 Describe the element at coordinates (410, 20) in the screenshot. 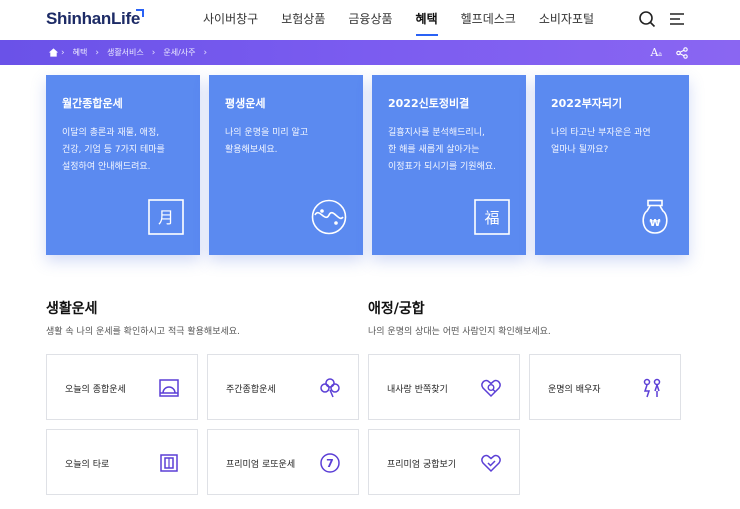

I see `main-nav: 사이버창구 보험상품 금융상품 혜택 헬프데스크 소비자포털` at that location.